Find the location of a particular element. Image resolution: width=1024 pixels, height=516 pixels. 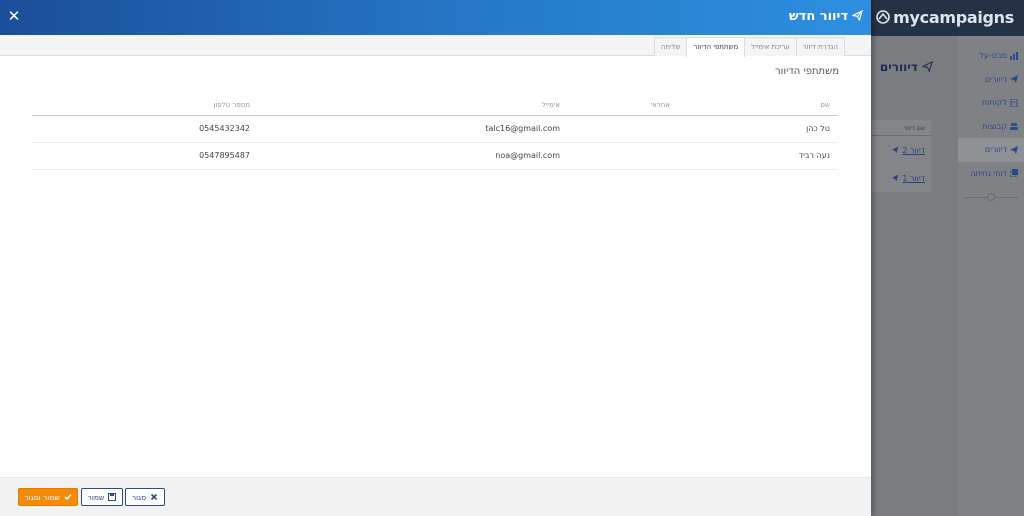

modal-footer: שמור וסגור שמור סגור is located at coordinates (435, 496).